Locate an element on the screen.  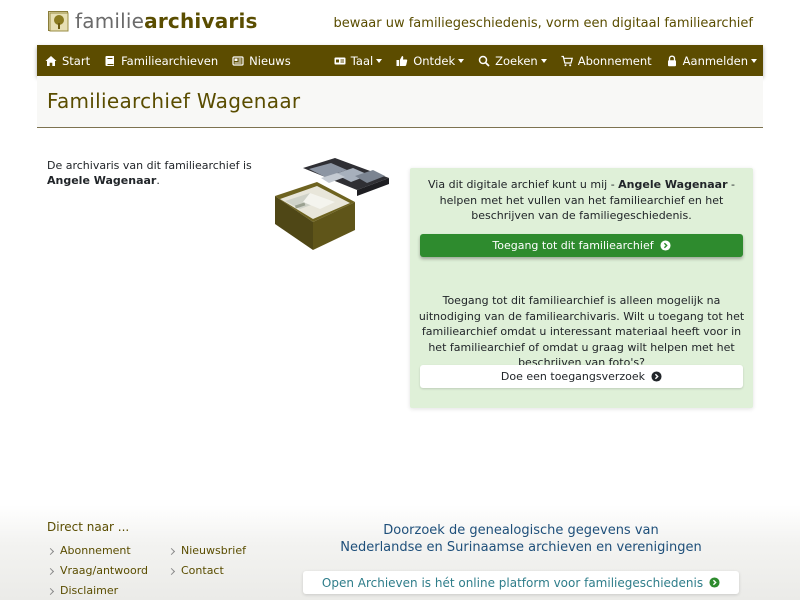
newspaper-icon is located at coordinates (238, 60).